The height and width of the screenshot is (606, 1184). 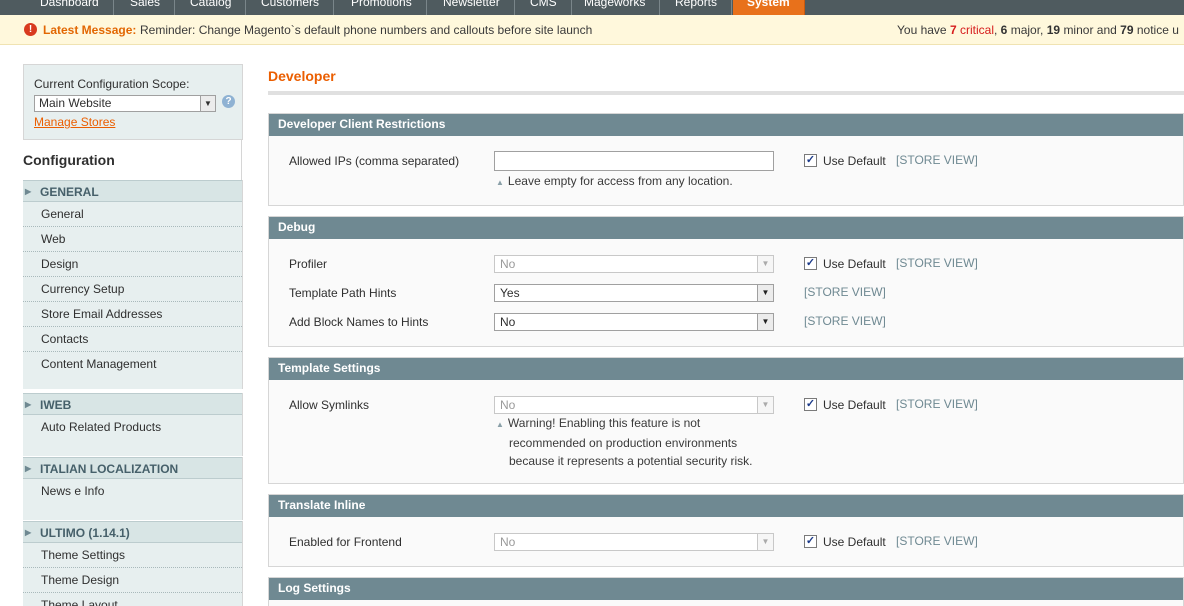 What do you see at coordinates (132, 599) in the screenshot?
I see `sidebar-item-theme-layout: Theme Layout` at bounding box center [132, 599].